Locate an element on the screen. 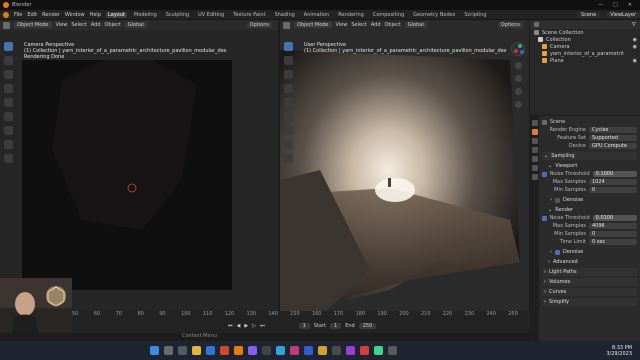 This screenshot has width=640, height=360. render-tab-icon is located at coordinates (534, 132).